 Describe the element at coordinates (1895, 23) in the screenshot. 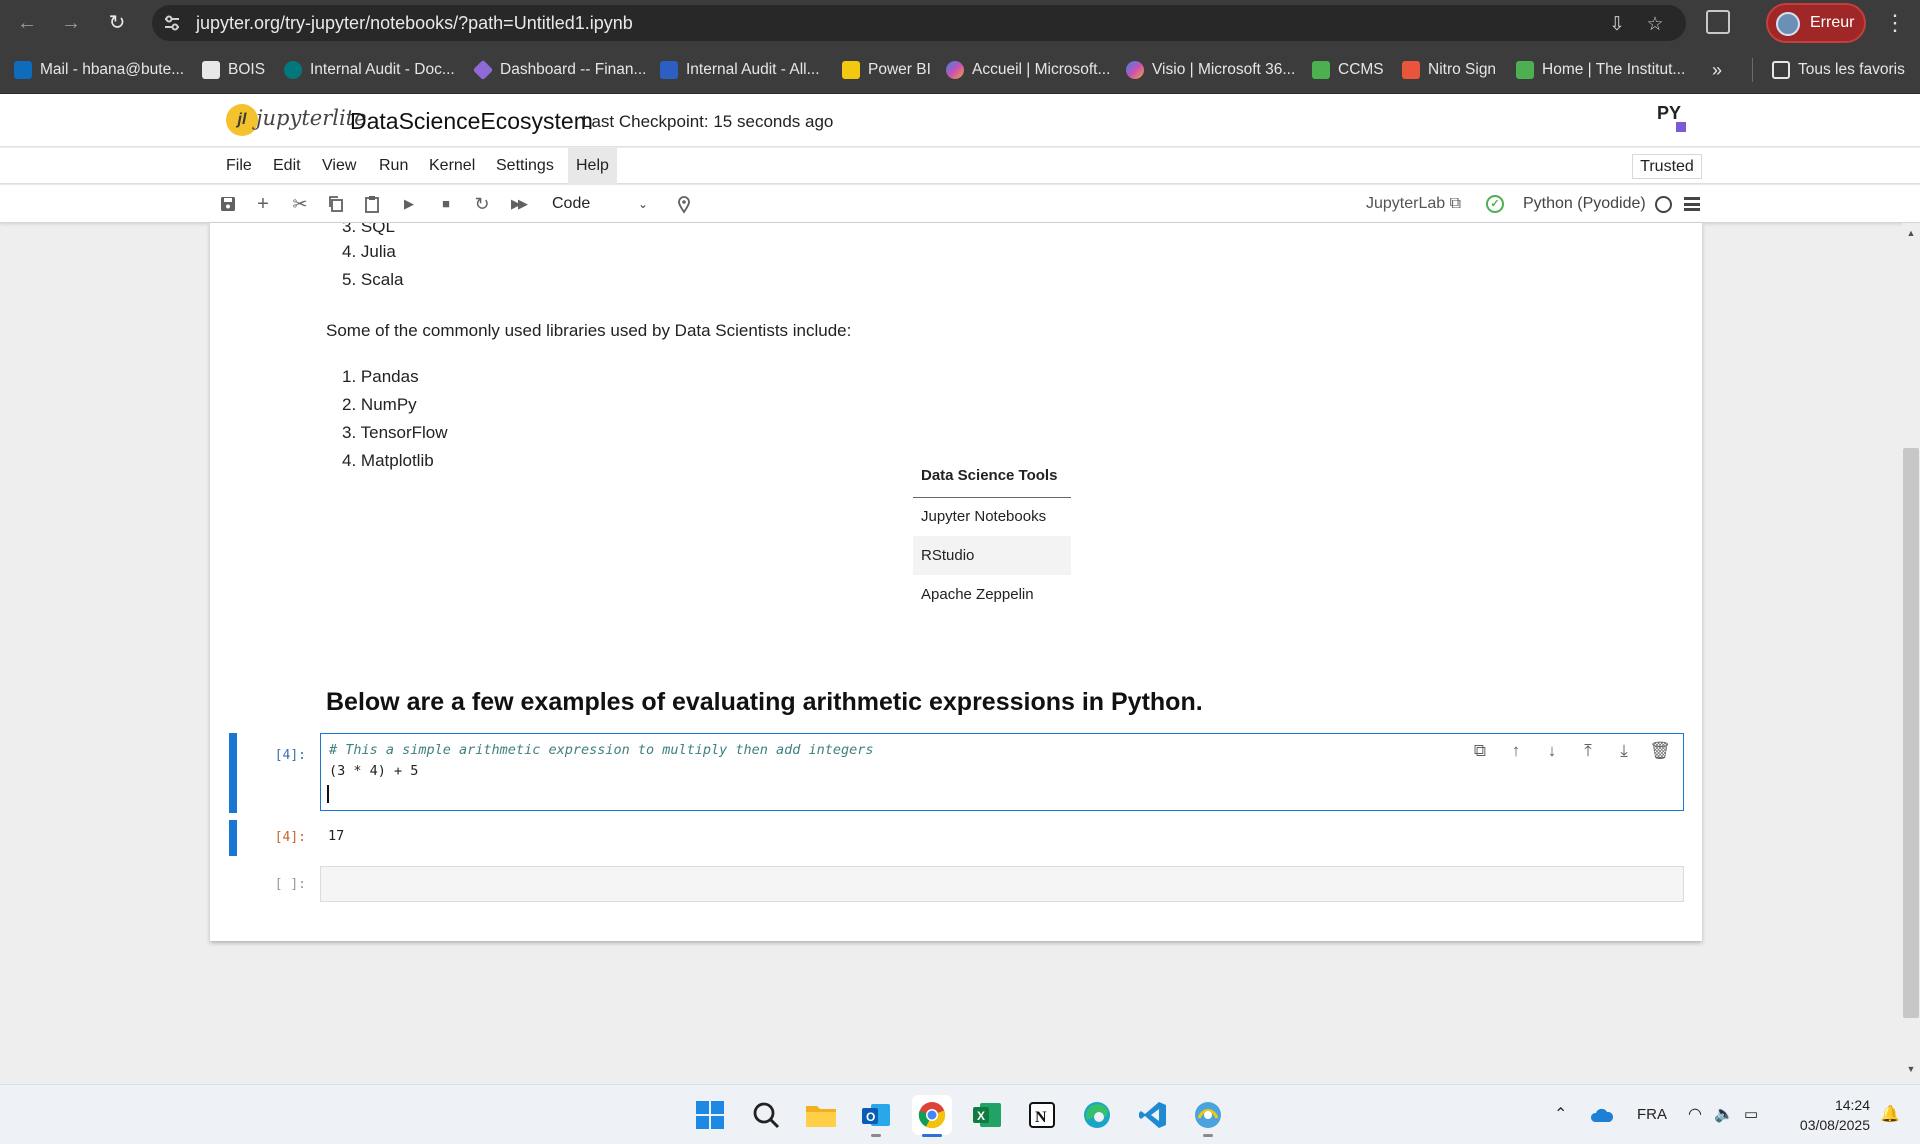

I see `browser-menu-icon: ⋮` at that location.